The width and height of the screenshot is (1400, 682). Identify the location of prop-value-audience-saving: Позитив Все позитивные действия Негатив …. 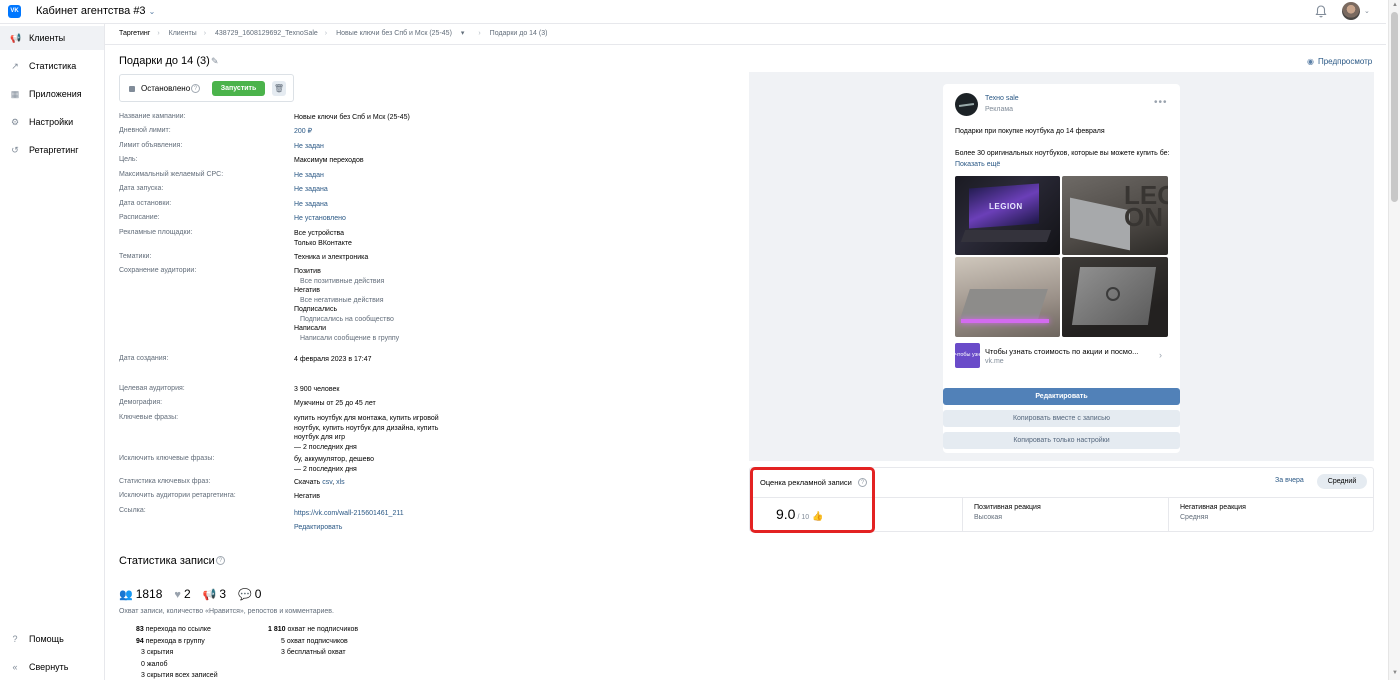
(346, 305).